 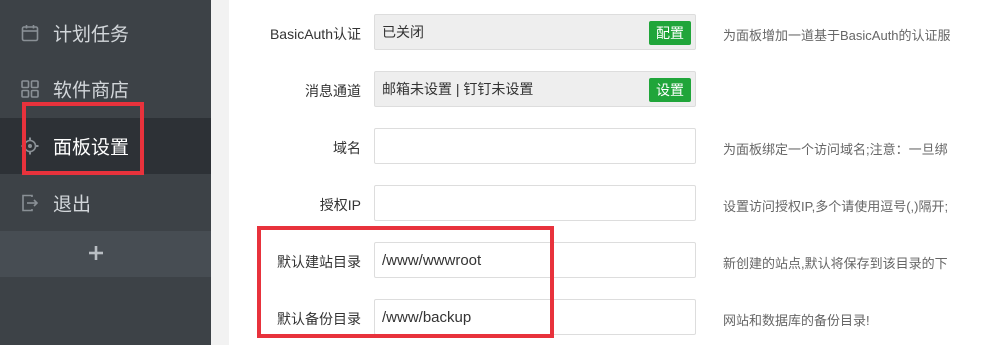 What do you see at coordinates (220, 172) in the screenshot?
I see `content-gutter` at bounding box center [220, 172].